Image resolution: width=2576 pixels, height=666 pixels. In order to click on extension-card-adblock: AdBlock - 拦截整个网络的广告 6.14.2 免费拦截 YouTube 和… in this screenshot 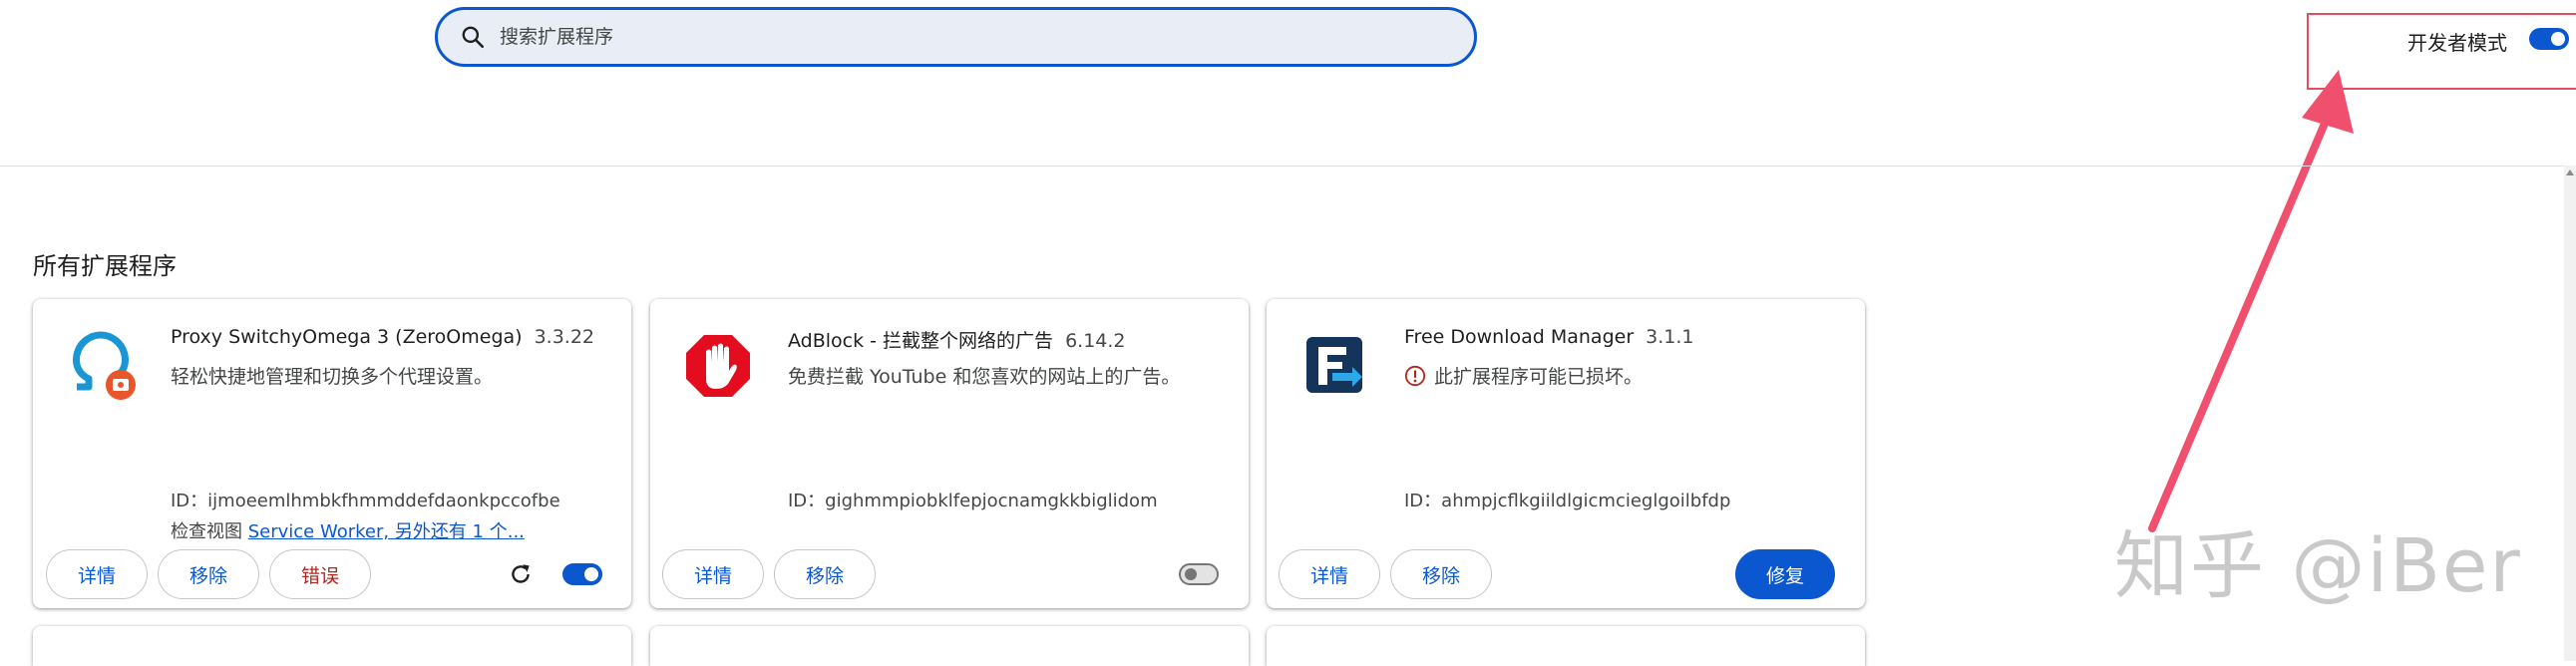, I will do `click(950, 454)`.